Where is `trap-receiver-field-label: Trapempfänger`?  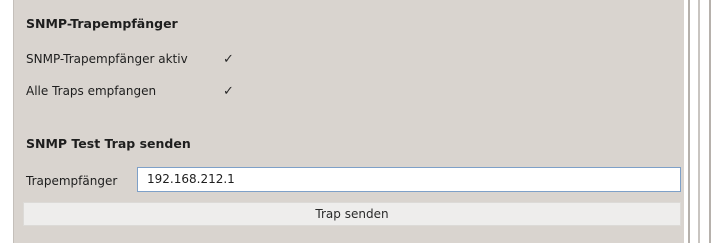
trap-receiver-field-label: Trapempfänger is located at coordinates (72, 181).